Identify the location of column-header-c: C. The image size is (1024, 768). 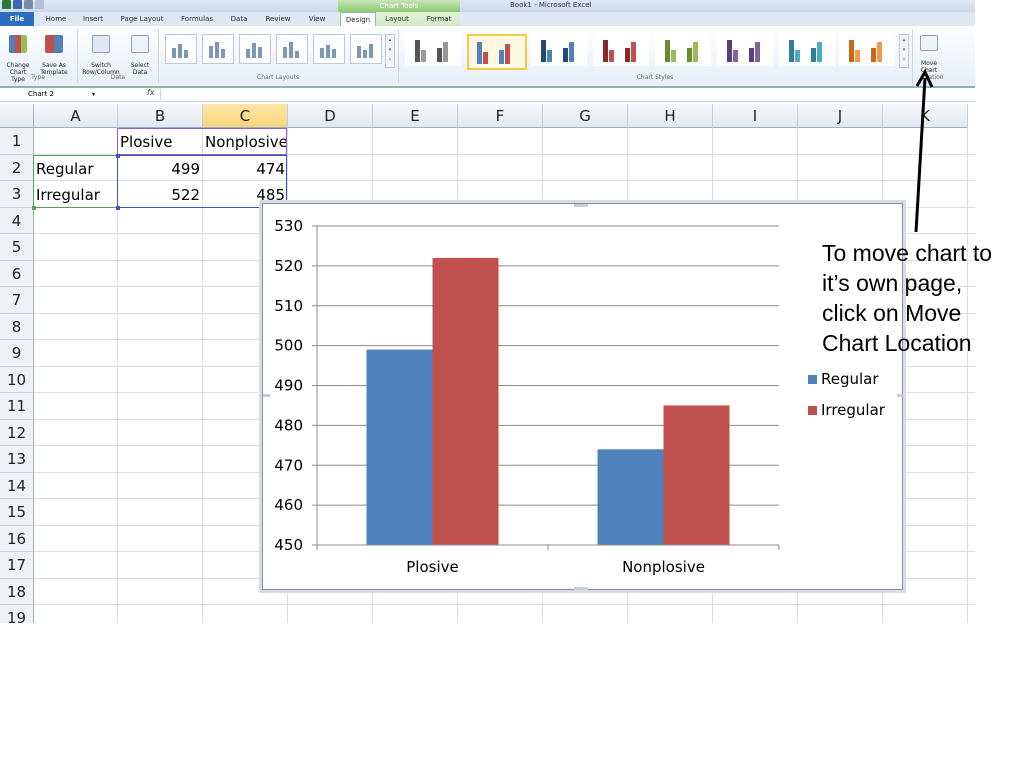
(245, 116).